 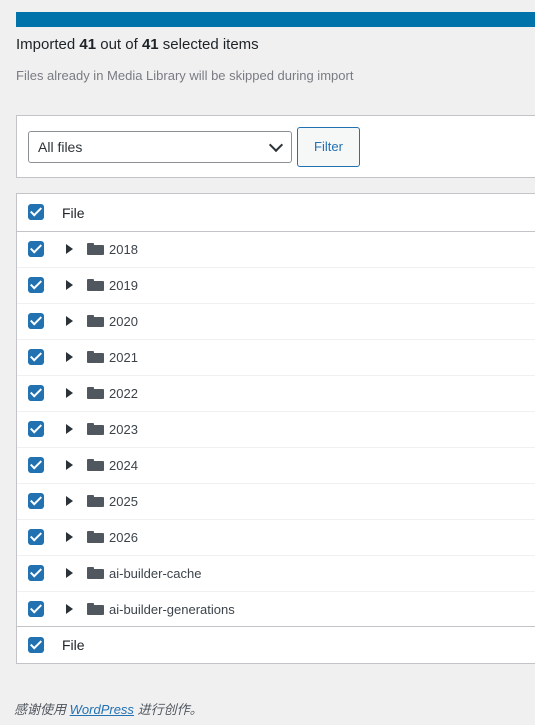 I want to click on folder-name: 2026, so click(x=123, y=537).